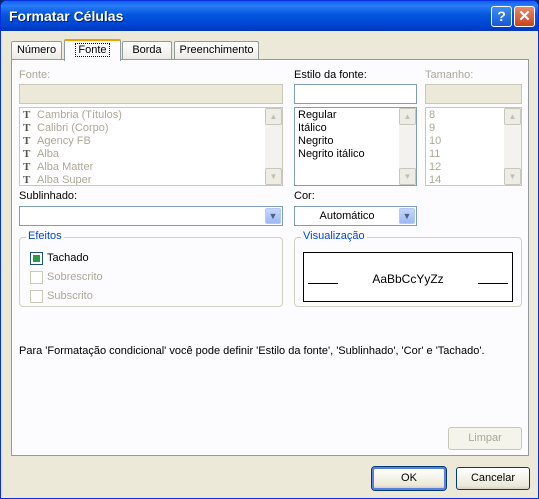 The width and height of the screenshot is (539, 499). What do you see at coordinates (151, 94) in the screenshot?
I see `font-input` at bounding box center [151, 94].